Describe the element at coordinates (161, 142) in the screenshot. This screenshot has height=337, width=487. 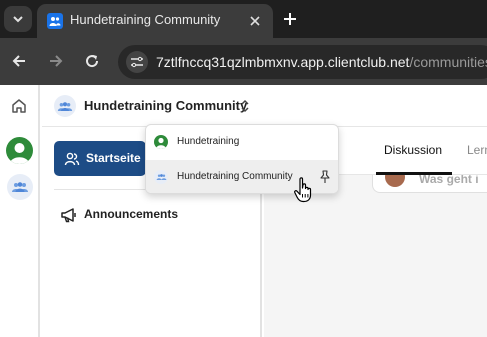
I see `green-avatar-icon` at that location.